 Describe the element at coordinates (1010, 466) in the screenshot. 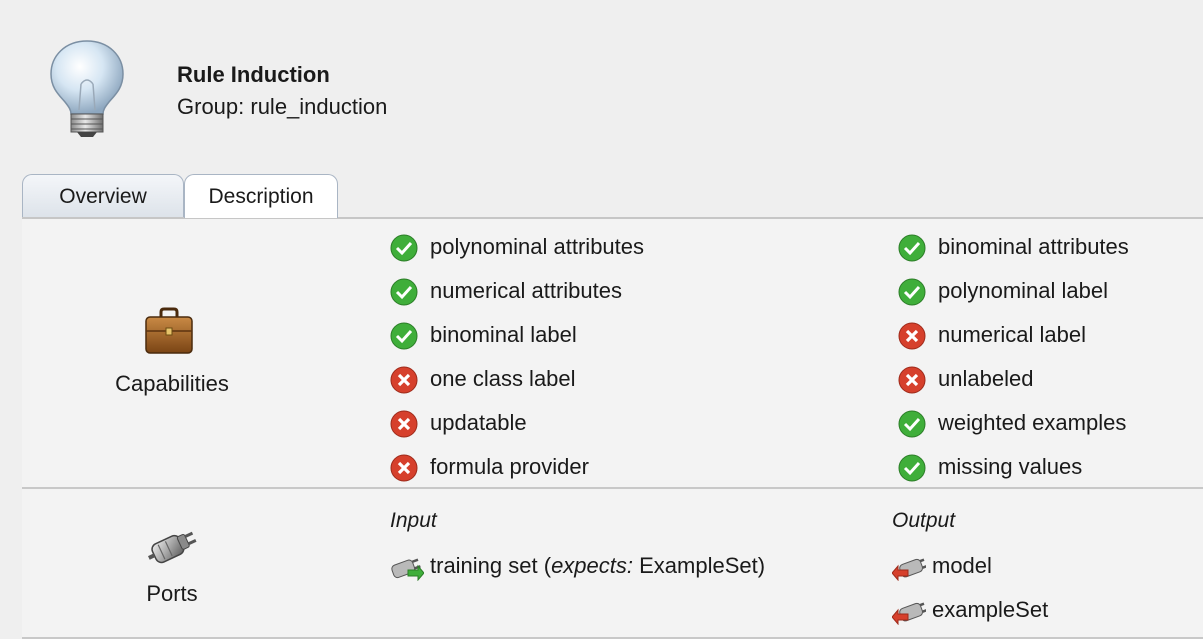

I see `capability-text: missing values` at that location.